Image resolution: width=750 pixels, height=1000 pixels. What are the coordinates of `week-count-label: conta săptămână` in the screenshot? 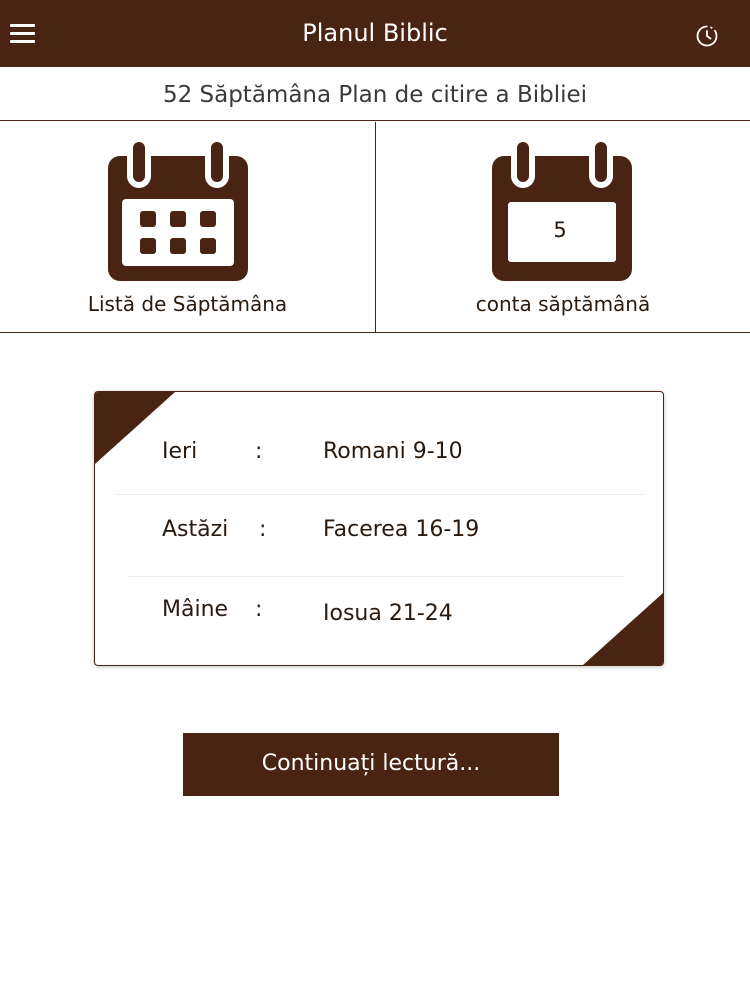 It's located at (563, 304).